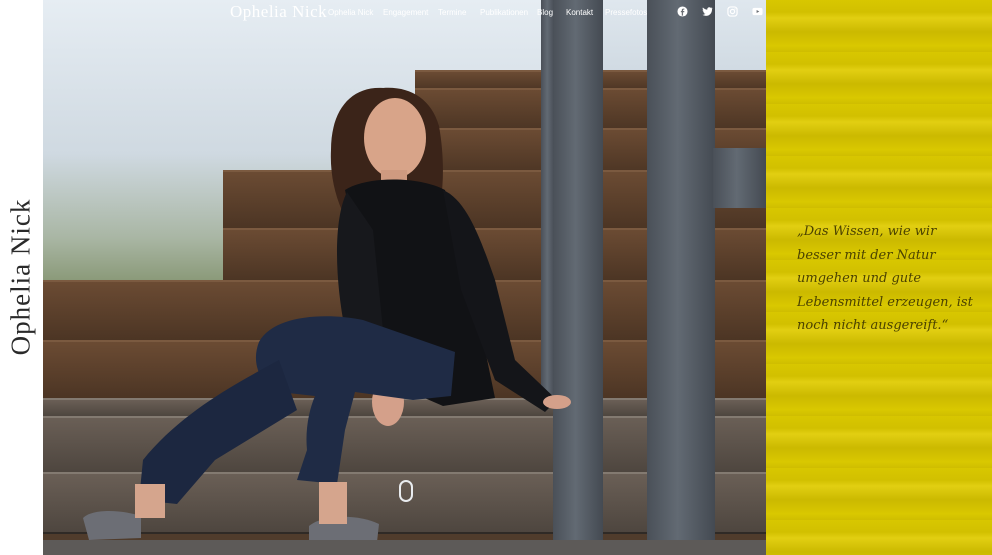 The image size is (992, 555). I want to click on vertical-site-title: Ophelia Nick, so click(20, 277).